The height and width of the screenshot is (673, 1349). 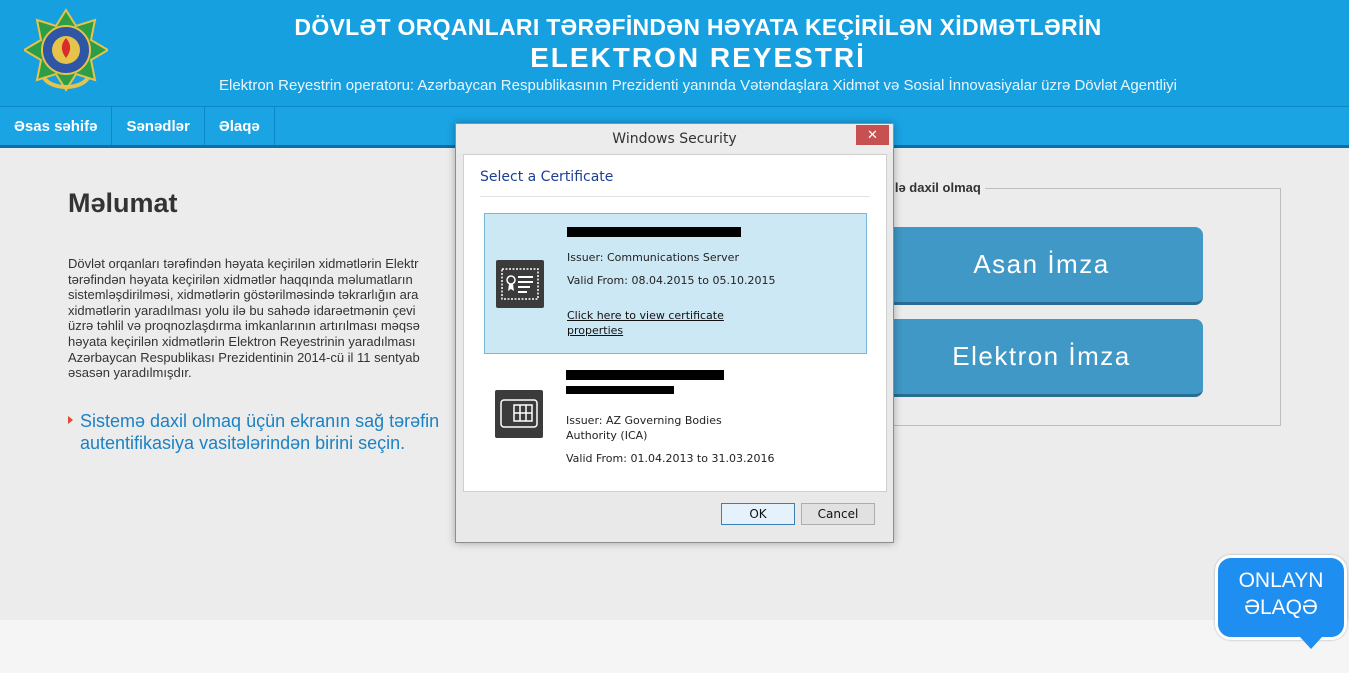 What do you see at coordinates (932, 187) in the screenshot?
I see `login-legend: silə daxil olmaq` at bounding box center [932, 187].